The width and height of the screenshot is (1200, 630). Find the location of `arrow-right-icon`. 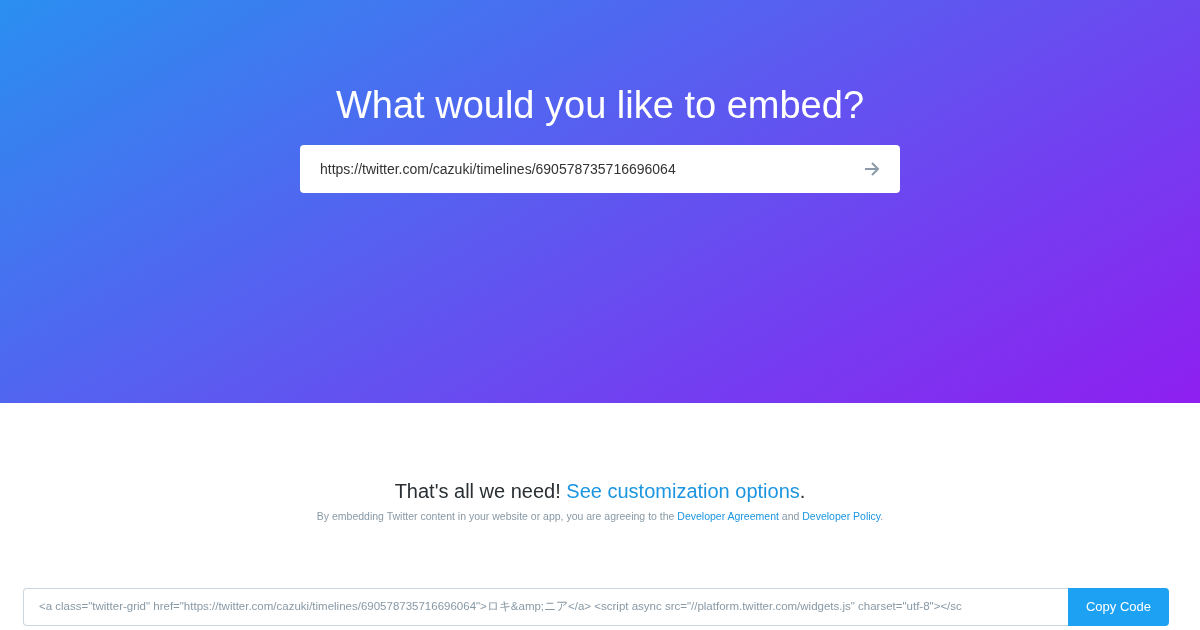

arrow-right-icon is located at coordinates (872, 169).